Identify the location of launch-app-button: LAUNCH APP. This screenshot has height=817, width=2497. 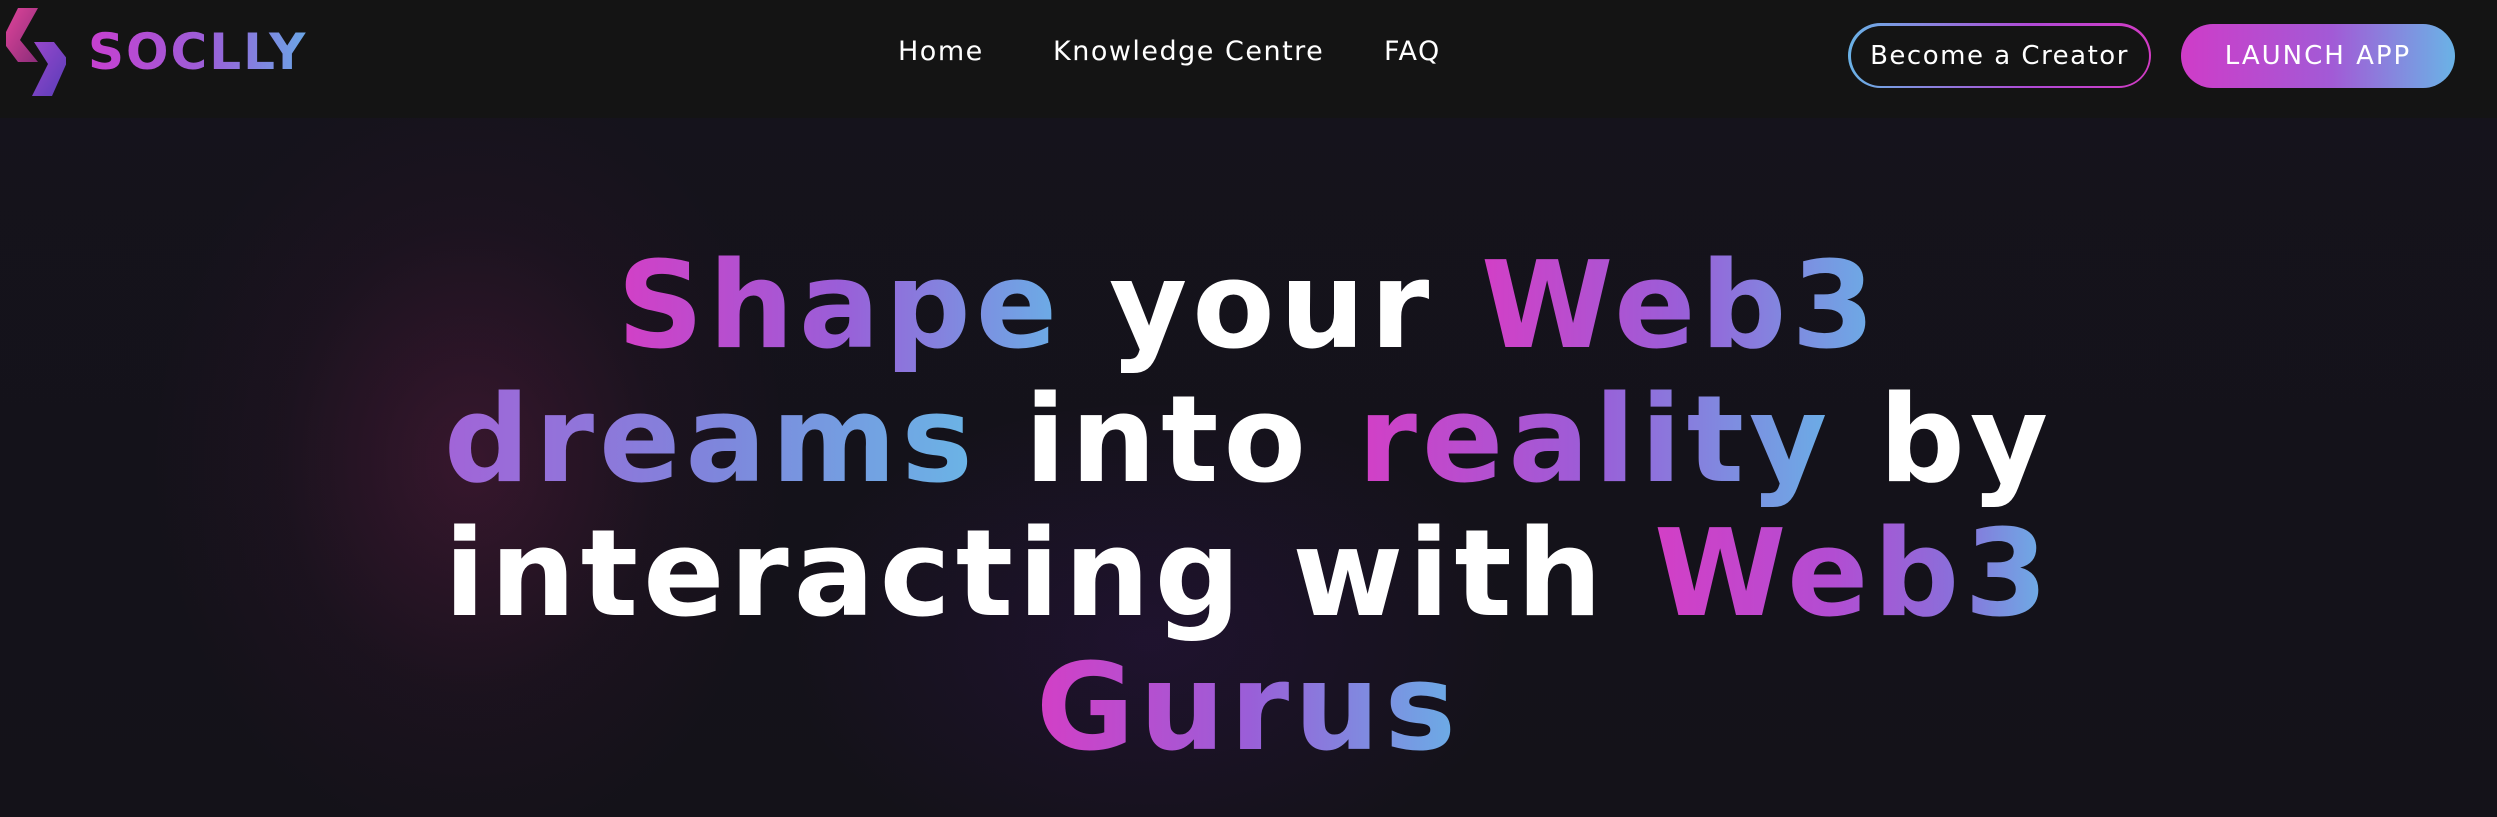
(2318, 56).